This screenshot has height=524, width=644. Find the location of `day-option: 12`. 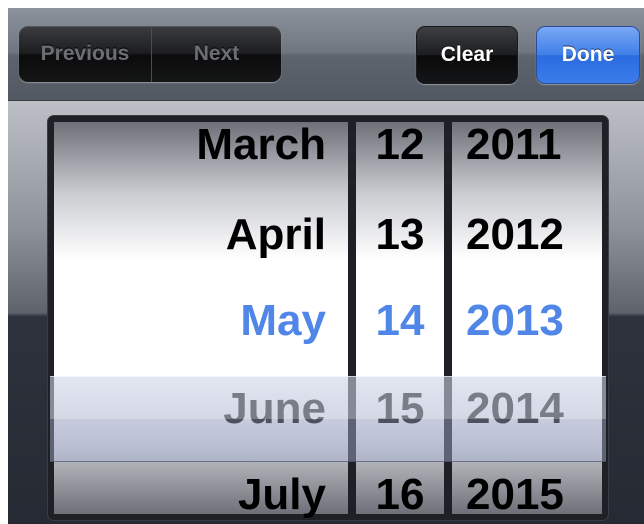

day-option: 12 is located at coordinates (400, 152).